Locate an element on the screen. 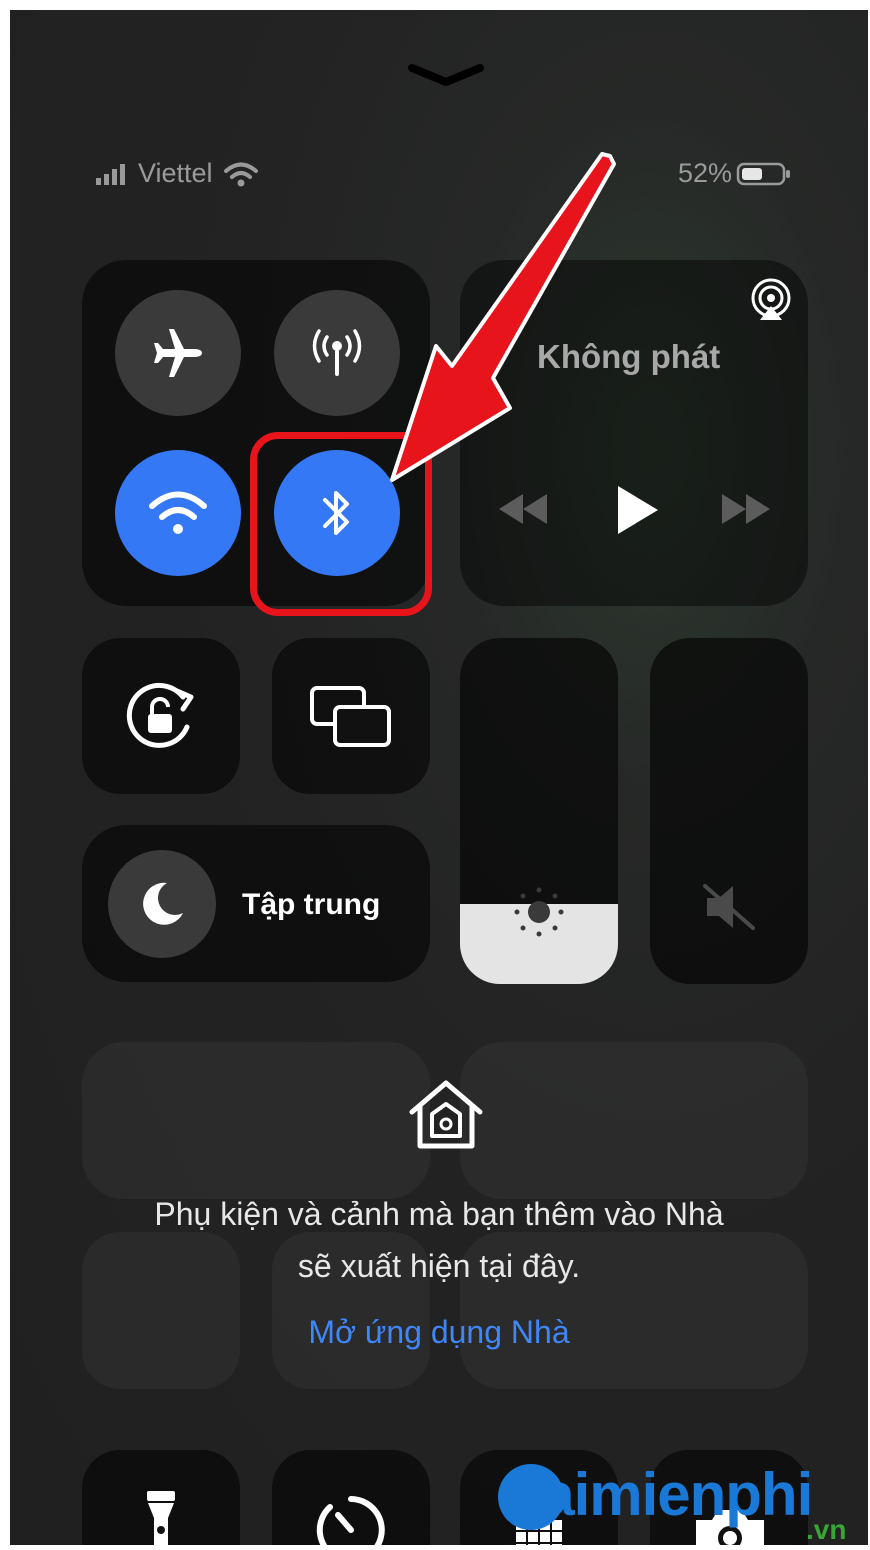 This screenshot has height=1550, width=870. cellular-signal-icon is located at coordinates (110, 174).